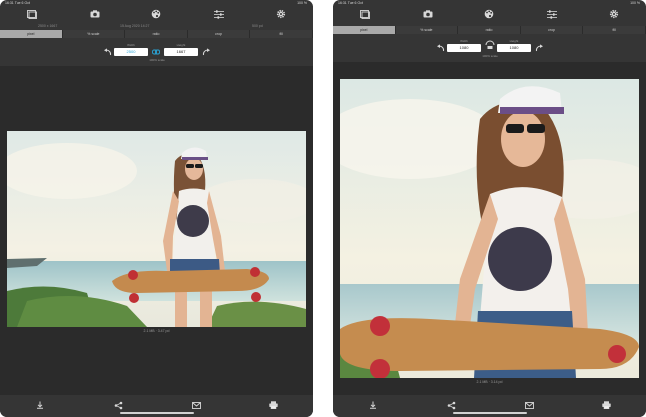 This screenshot has width=646, height=417. Describe the element at coordinates (156, 26) in the screenshot. I see `image-info-bar: 2500 x 1667 15 Aug 2020 14:27 500 pd` at that location.